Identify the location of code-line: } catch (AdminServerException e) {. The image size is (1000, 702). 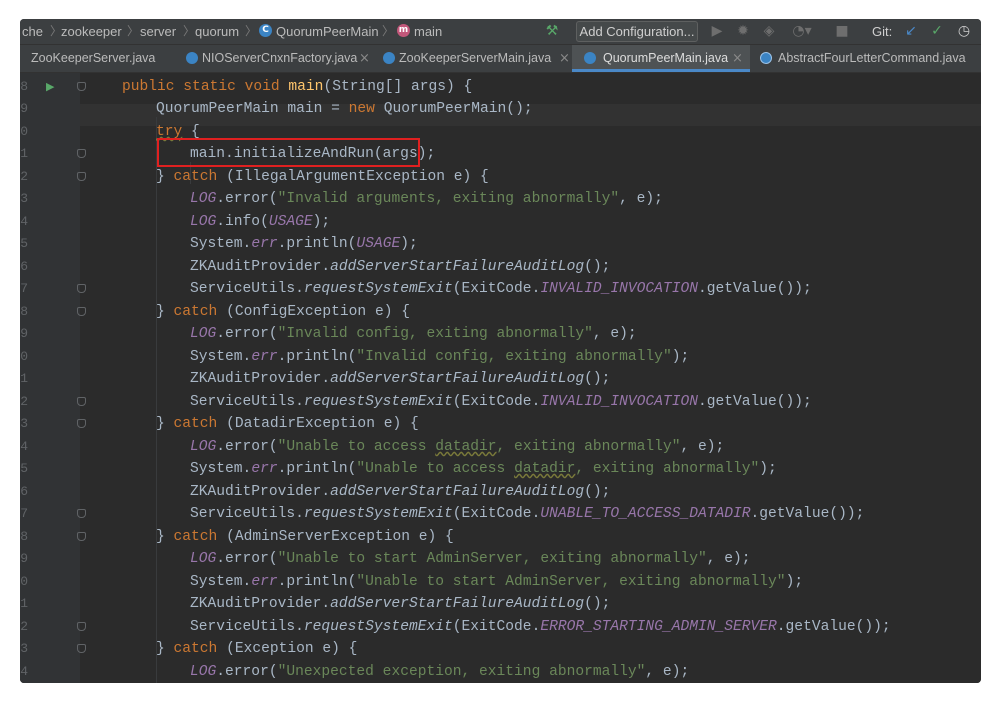
(305, 537).